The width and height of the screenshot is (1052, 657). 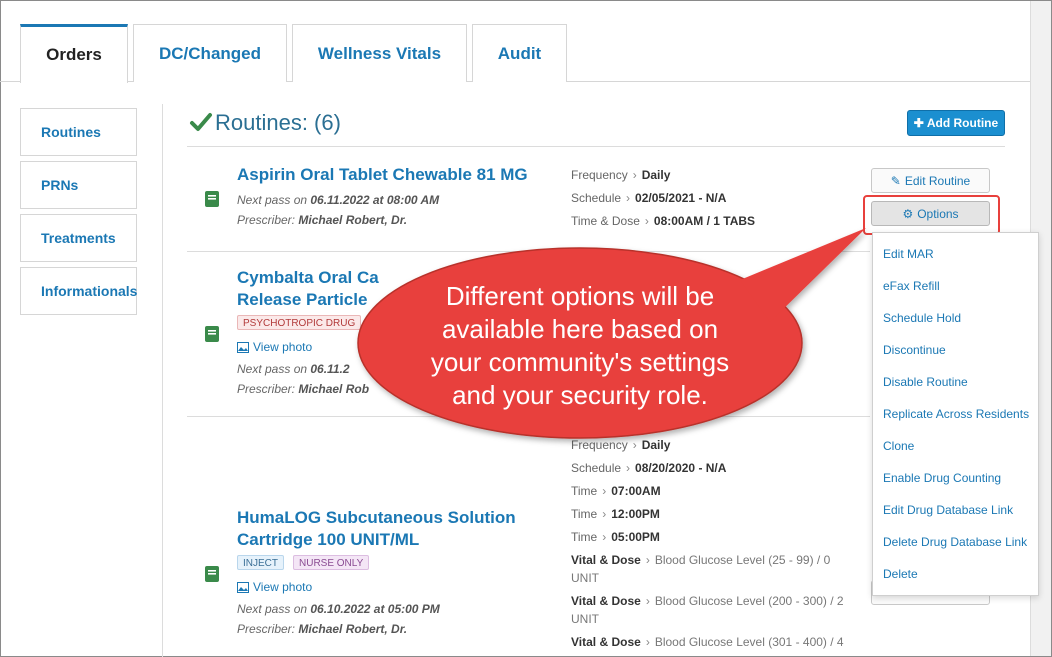 I want to click on menu-item-replicate: Replicate Across Residents, so click(x=956, y=414).